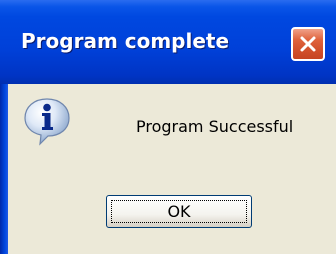  I want to click on close-button, so click(308, 44).